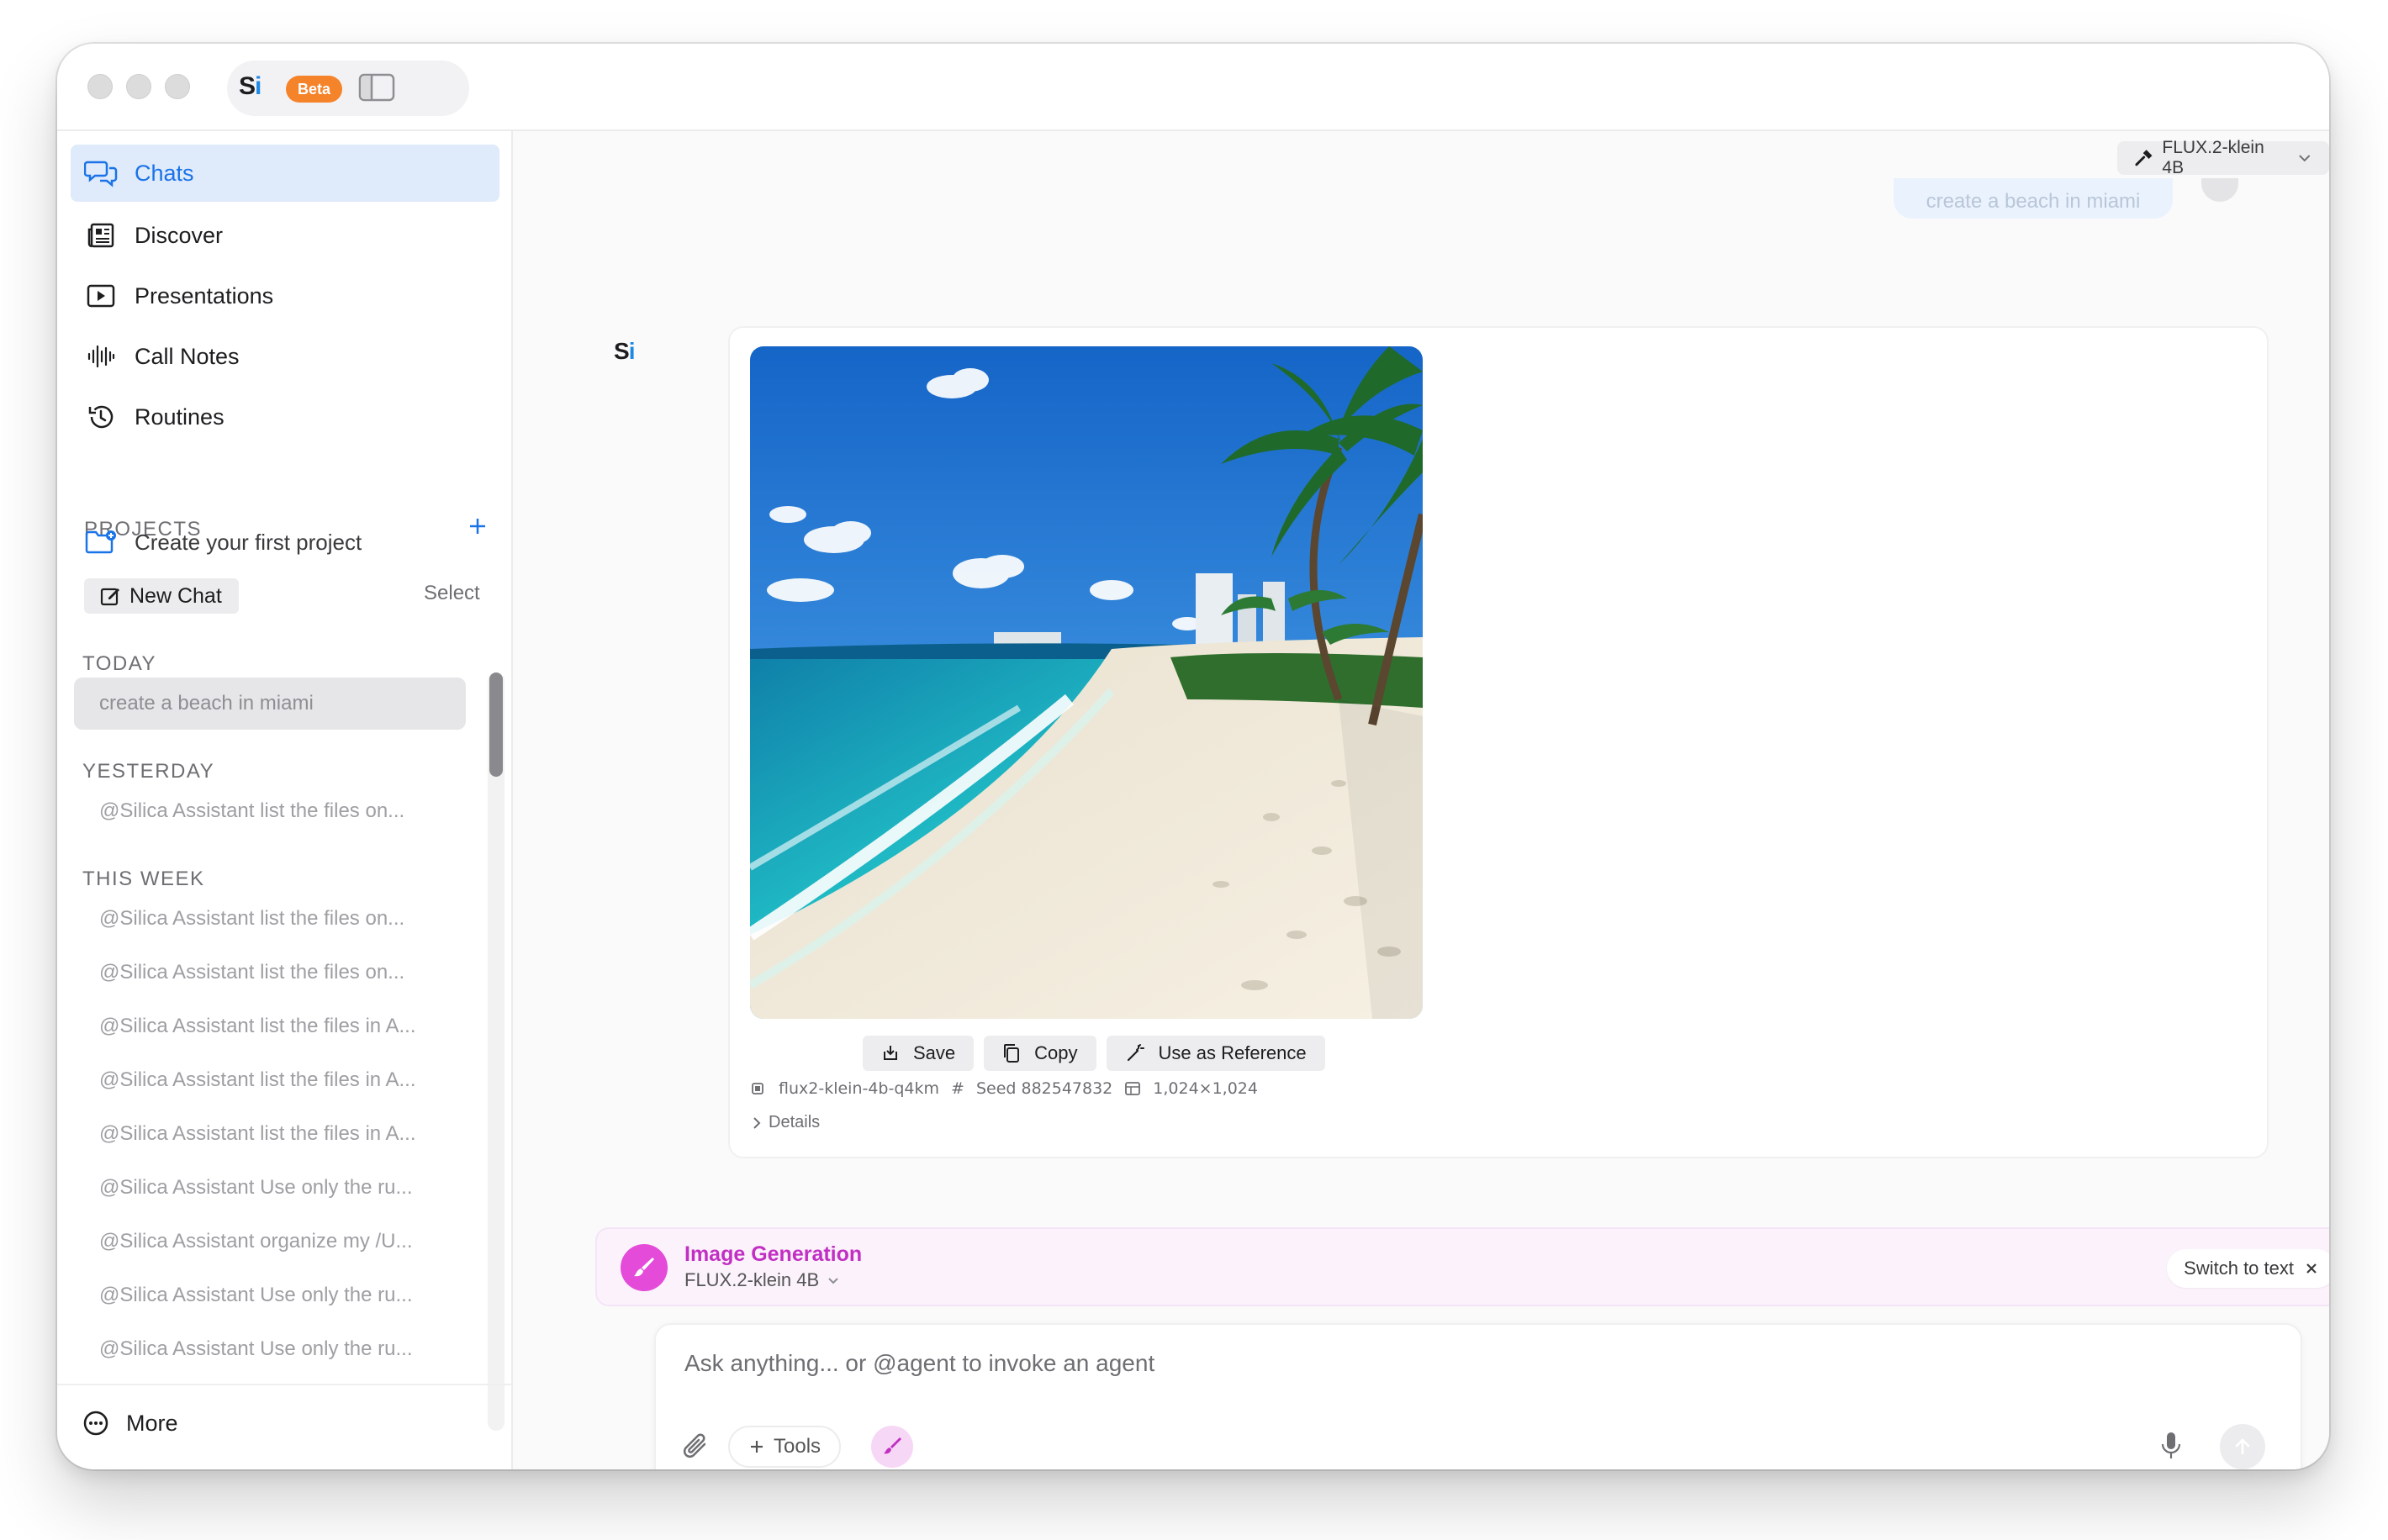 The width and height of the screenshot is (2388, 1540). I want to click on divider, so click(284, 1384).